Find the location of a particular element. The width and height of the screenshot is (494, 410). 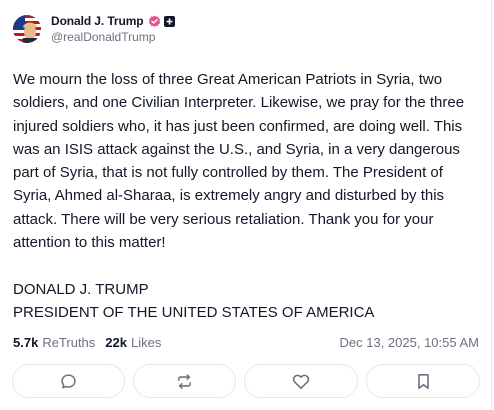

bookmark-button is located at coordinates (423, 381).